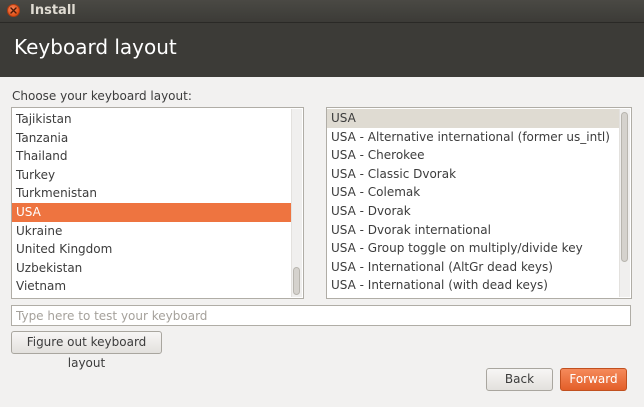 The width and height of the screenshot is (644, 407). Describe the element at coordinates (151, 175) in the screenshot. I see `country-item: Turkey` at that location.